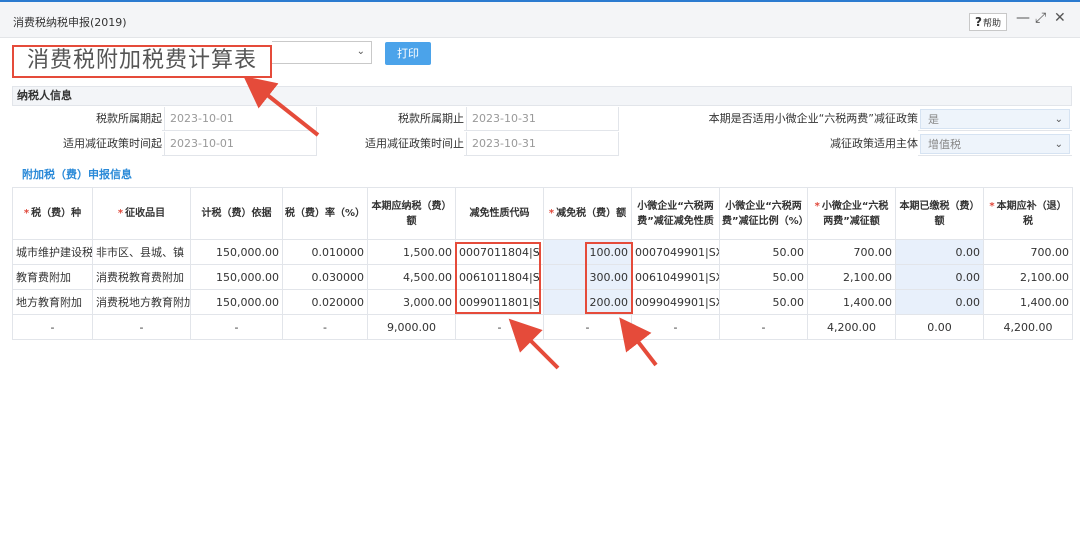 The image size is (1080, 550). What do you see at coordinates (322, 52) in the screenshot?
I see `form-selector-dropdown: ⌄` at bounding box center [322, 52].